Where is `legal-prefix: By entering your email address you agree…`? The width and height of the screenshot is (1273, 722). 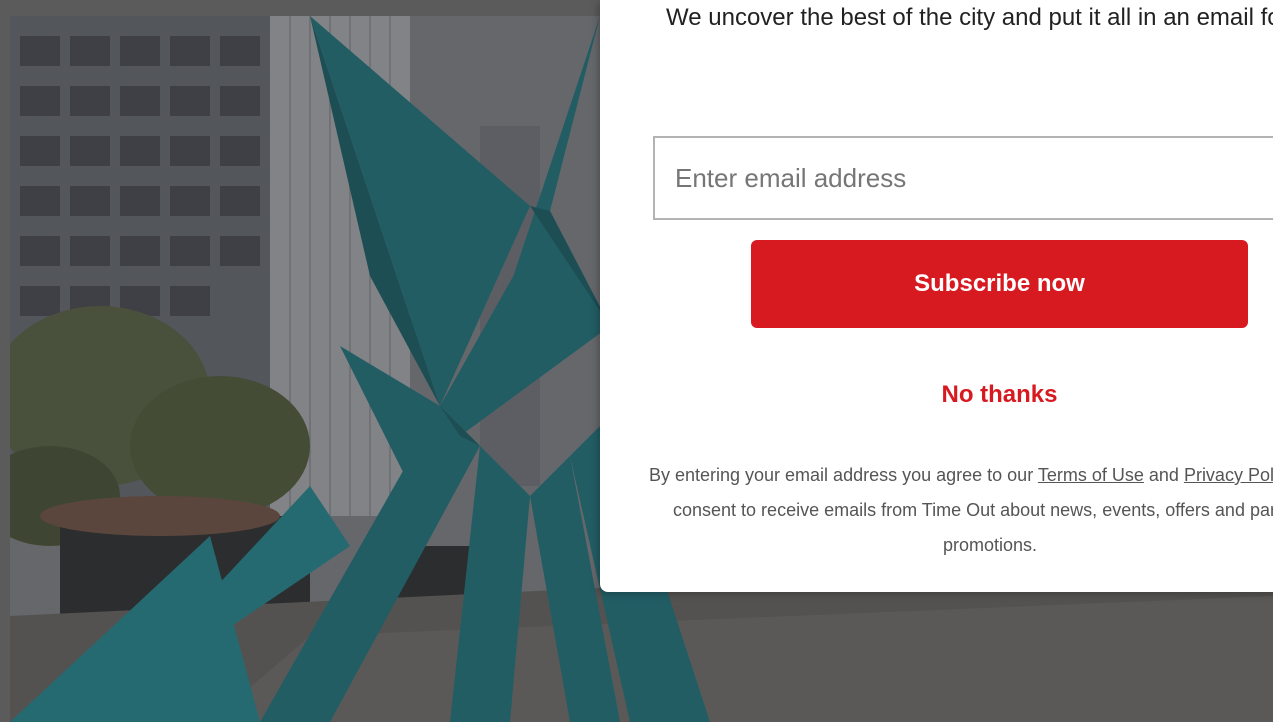
legal-prefix: By entering your email address you agree… is located at coordinates (843, 475).